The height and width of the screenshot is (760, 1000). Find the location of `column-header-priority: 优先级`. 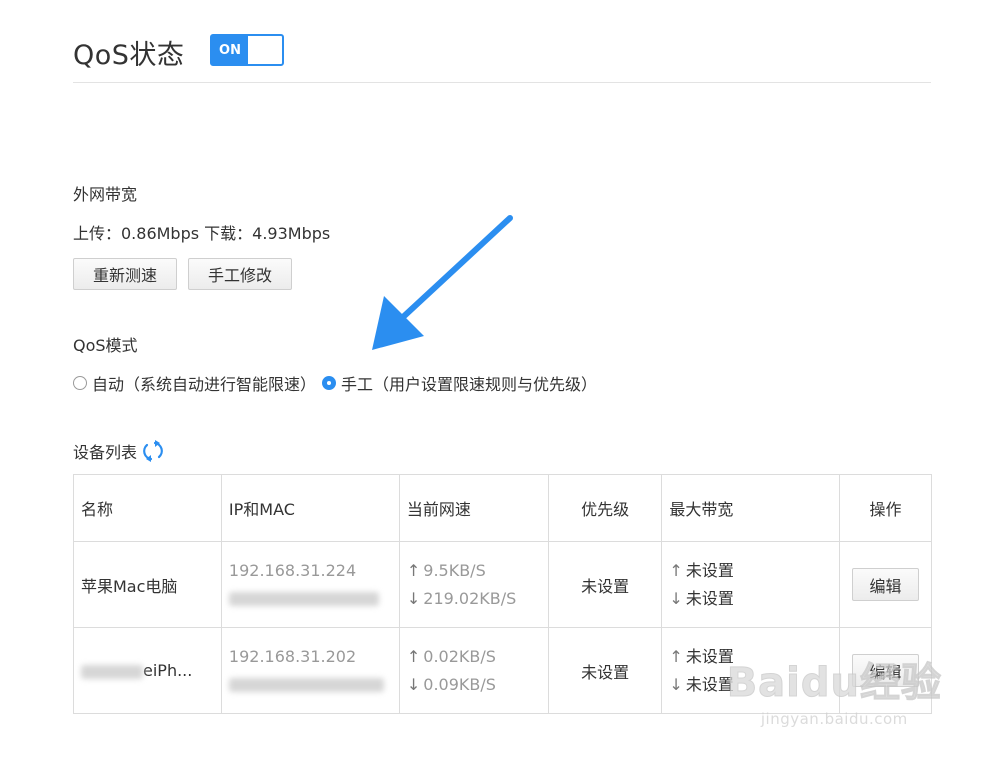

column-header-priority: 优先级 is located at coordinates (605, 508).